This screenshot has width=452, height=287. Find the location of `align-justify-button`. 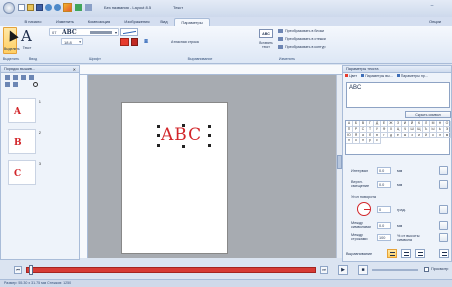

align-justify-button is located at coordinates (444, 253).